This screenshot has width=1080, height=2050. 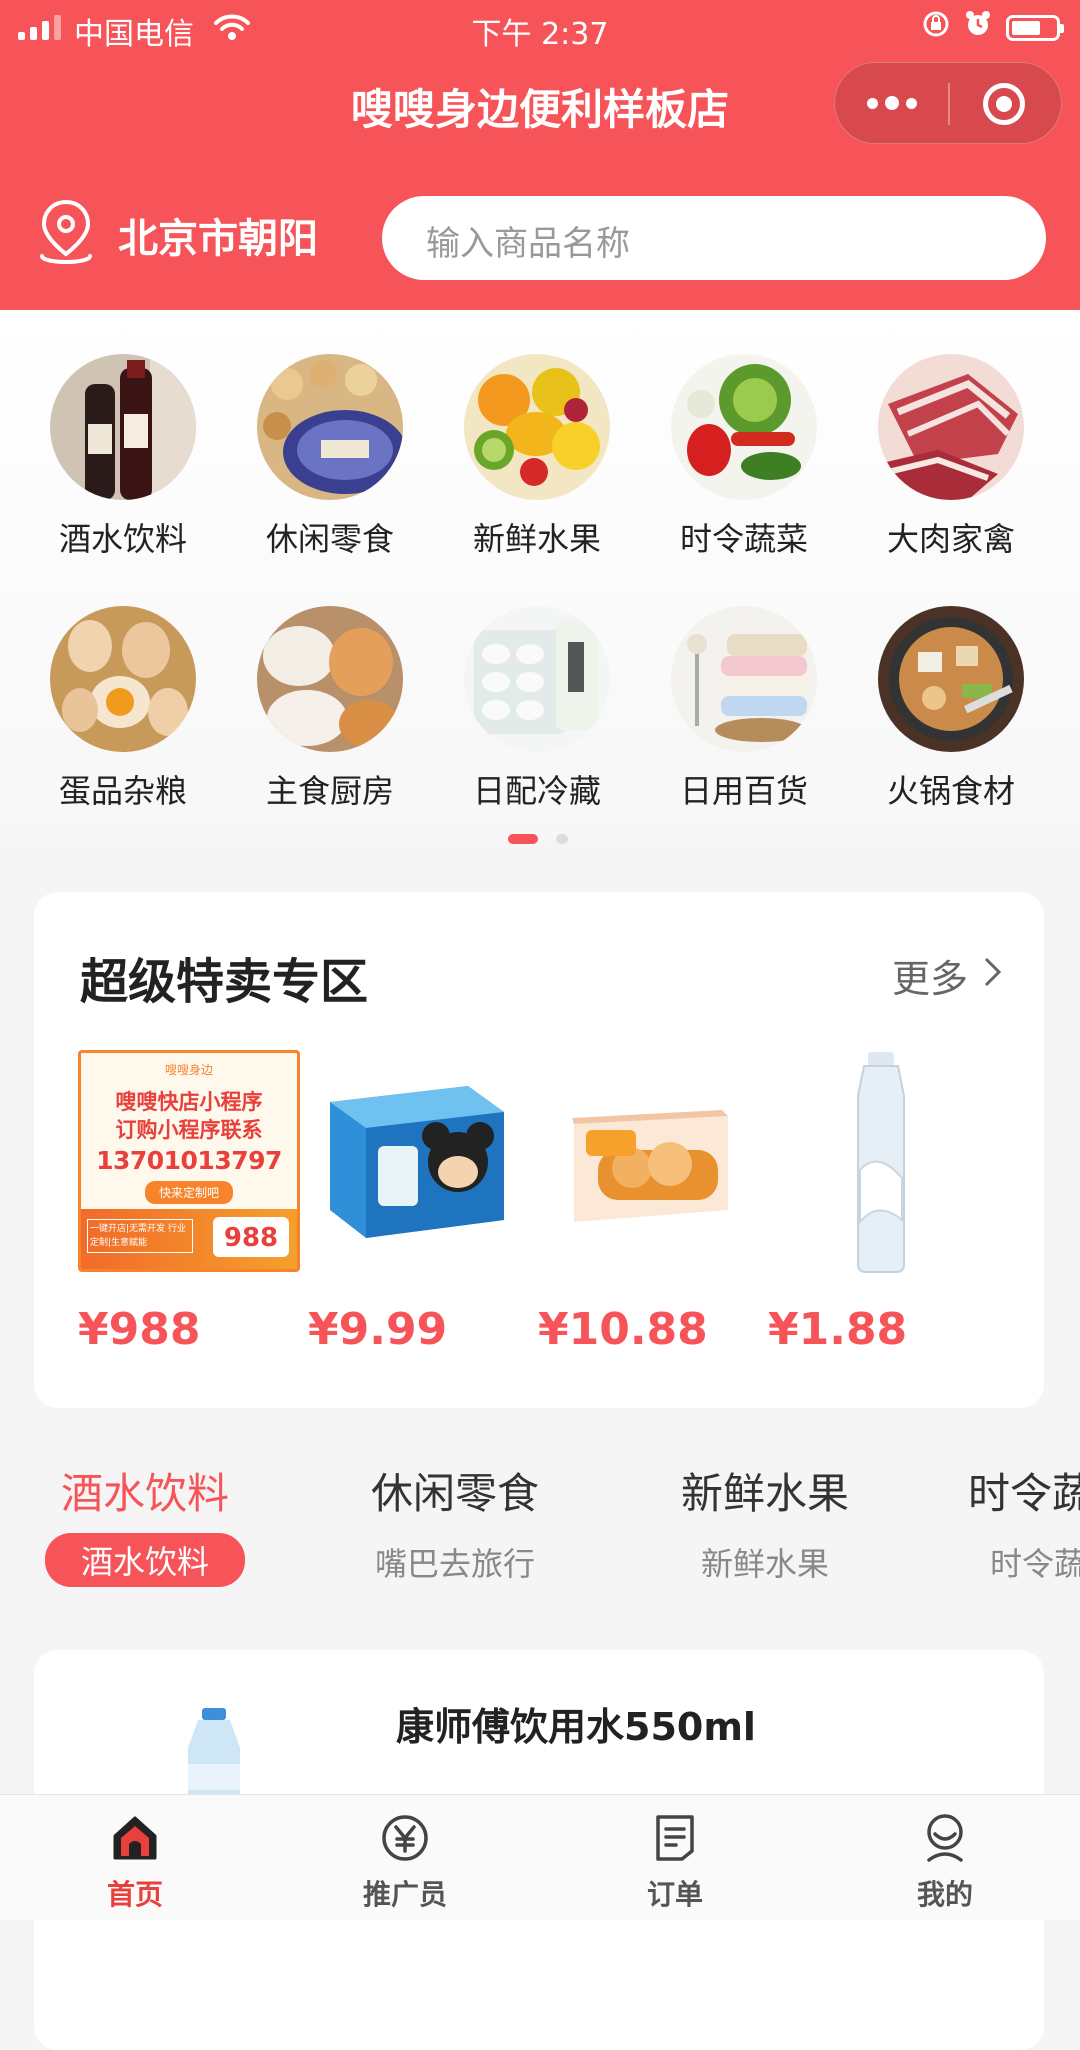 What do you see at coordinates (144, 1560) in the screenshot?
I see `tab-subtitle: 酒水饮料` at bounding box center [144, 1560].